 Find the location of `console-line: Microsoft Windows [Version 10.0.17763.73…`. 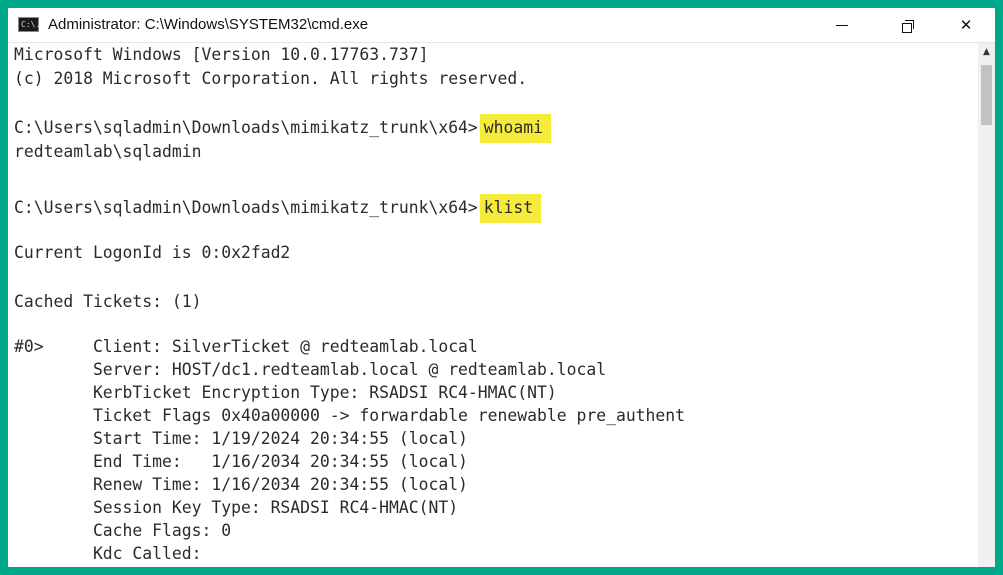

console-line: Microsoft Windows [Version 10.0.17763.73… is located at coordinates (221, 54).